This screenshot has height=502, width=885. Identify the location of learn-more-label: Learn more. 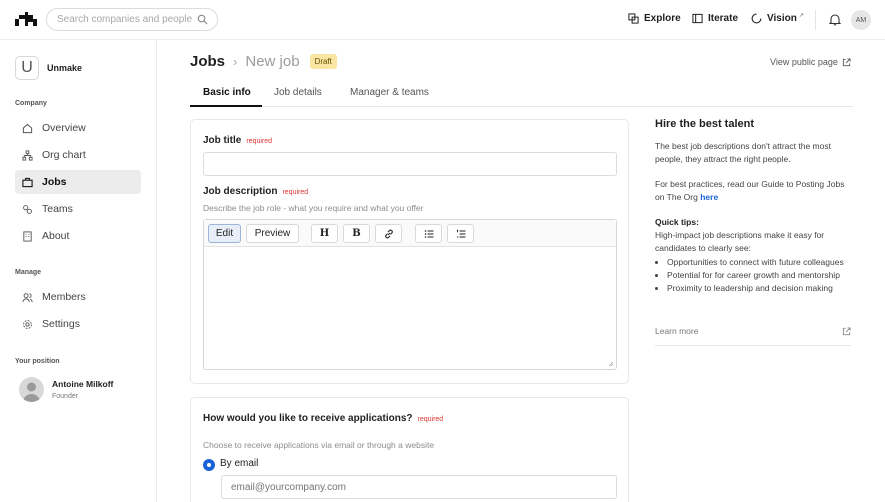
(677, 331).